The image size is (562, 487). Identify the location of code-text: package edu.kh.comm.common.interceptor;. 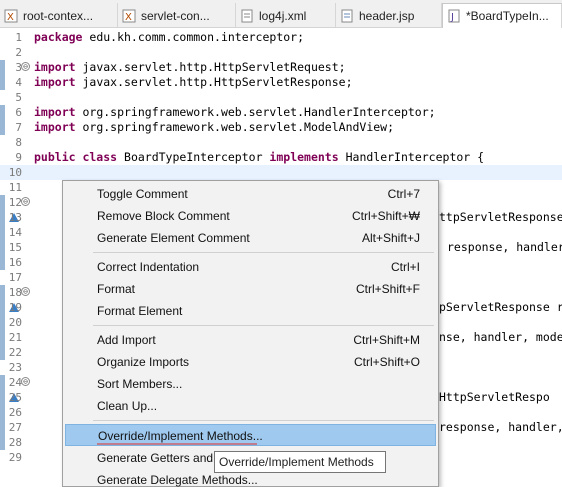
(169, 37).